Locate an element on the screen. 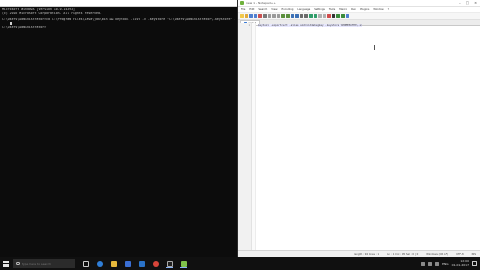 This screenshot has width=480, height=270. action-center-icon is located at coordinates (474, 263).